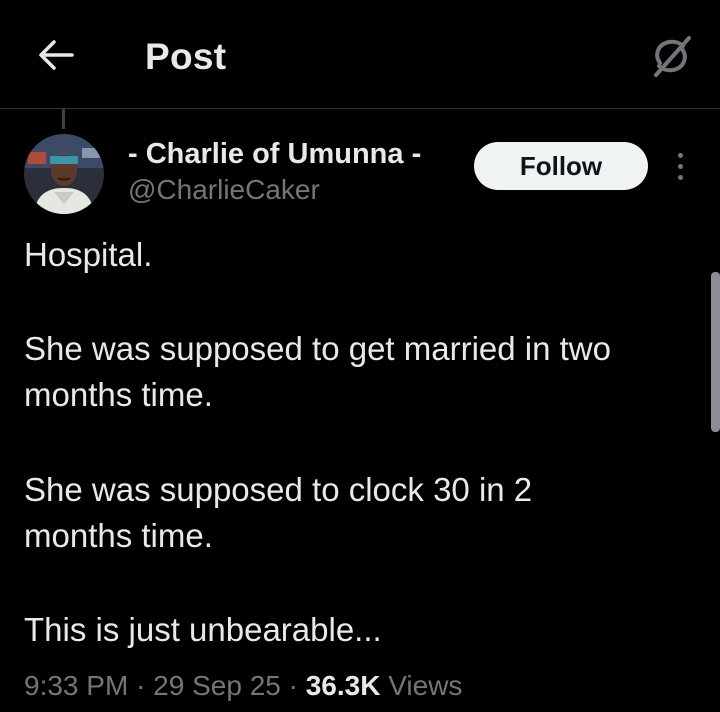 The image size is (720, 712). Describe the element at coordinates (274, 154) in the screenshot. I see `author-display-name: - Charlie of Umunna -` at that location.